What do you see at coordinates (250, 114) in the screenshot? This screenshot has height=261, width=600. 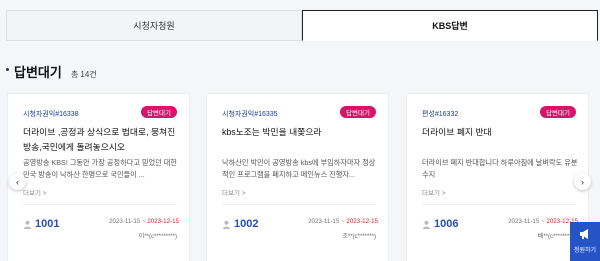 I see `card-category: 시청자권익#16335` at bounding box center [250, 114].